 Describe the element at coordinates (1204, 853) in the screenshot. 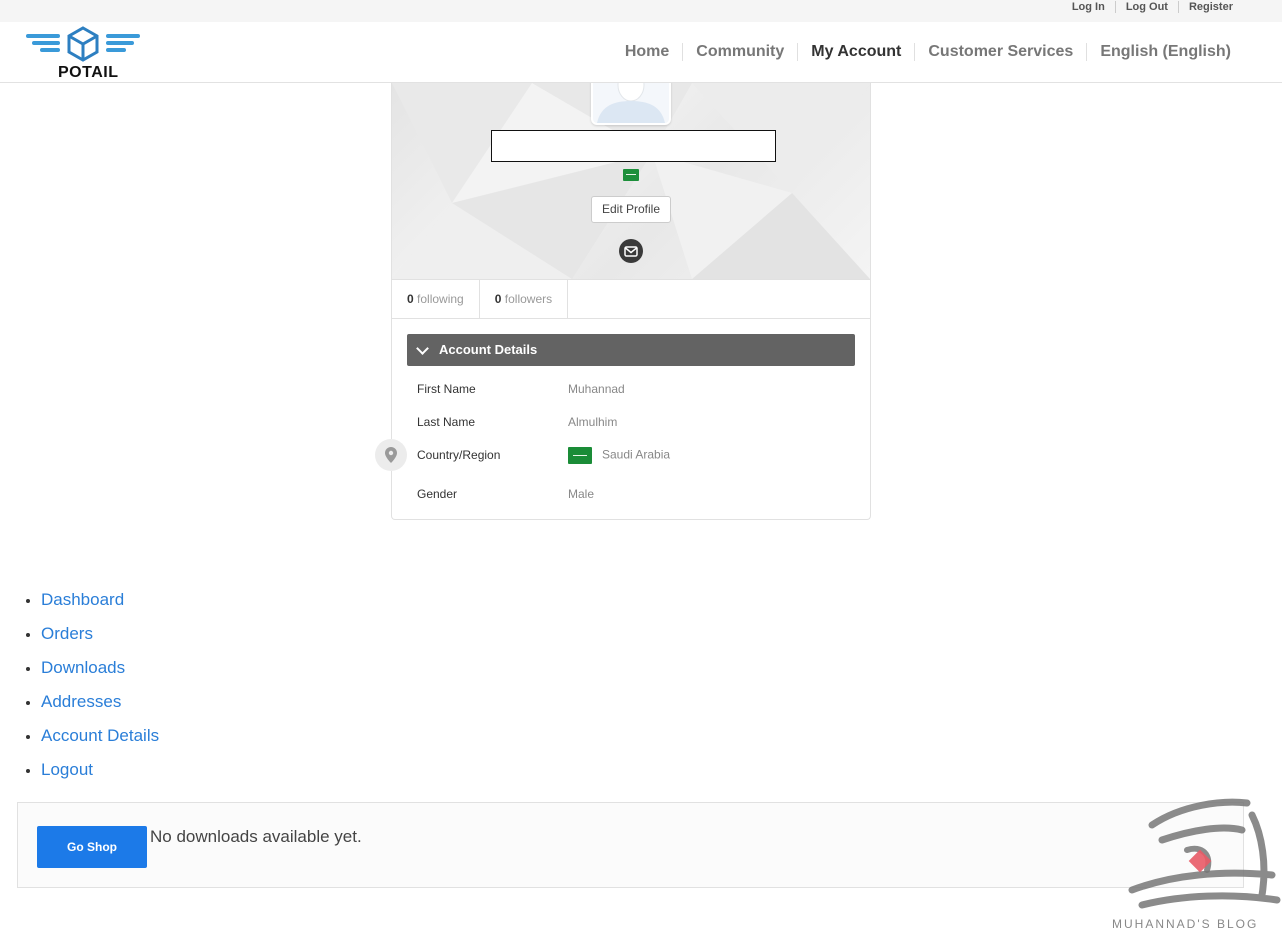

I see `calligraphy-watermark` at that location.